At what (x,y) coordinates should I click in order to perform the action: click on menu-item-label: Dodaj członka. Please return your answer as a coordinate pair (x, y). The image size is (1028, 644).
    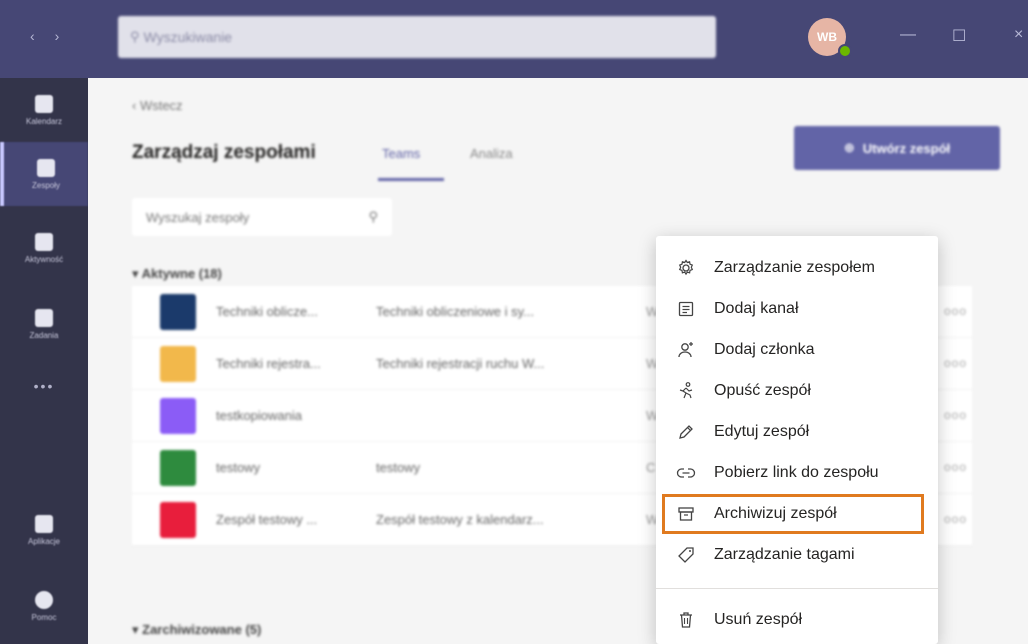
    Looking at the image, I should click on (764, 349).